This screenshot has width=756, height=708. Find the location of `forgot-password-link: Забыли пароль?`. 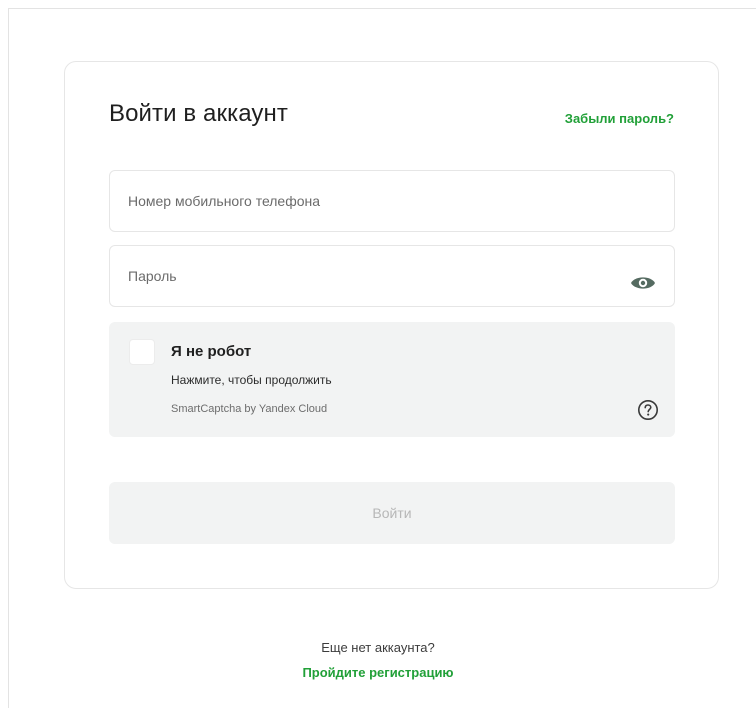

forgot-password-link: Забыли пароль? is located at coordinates (619, 118).